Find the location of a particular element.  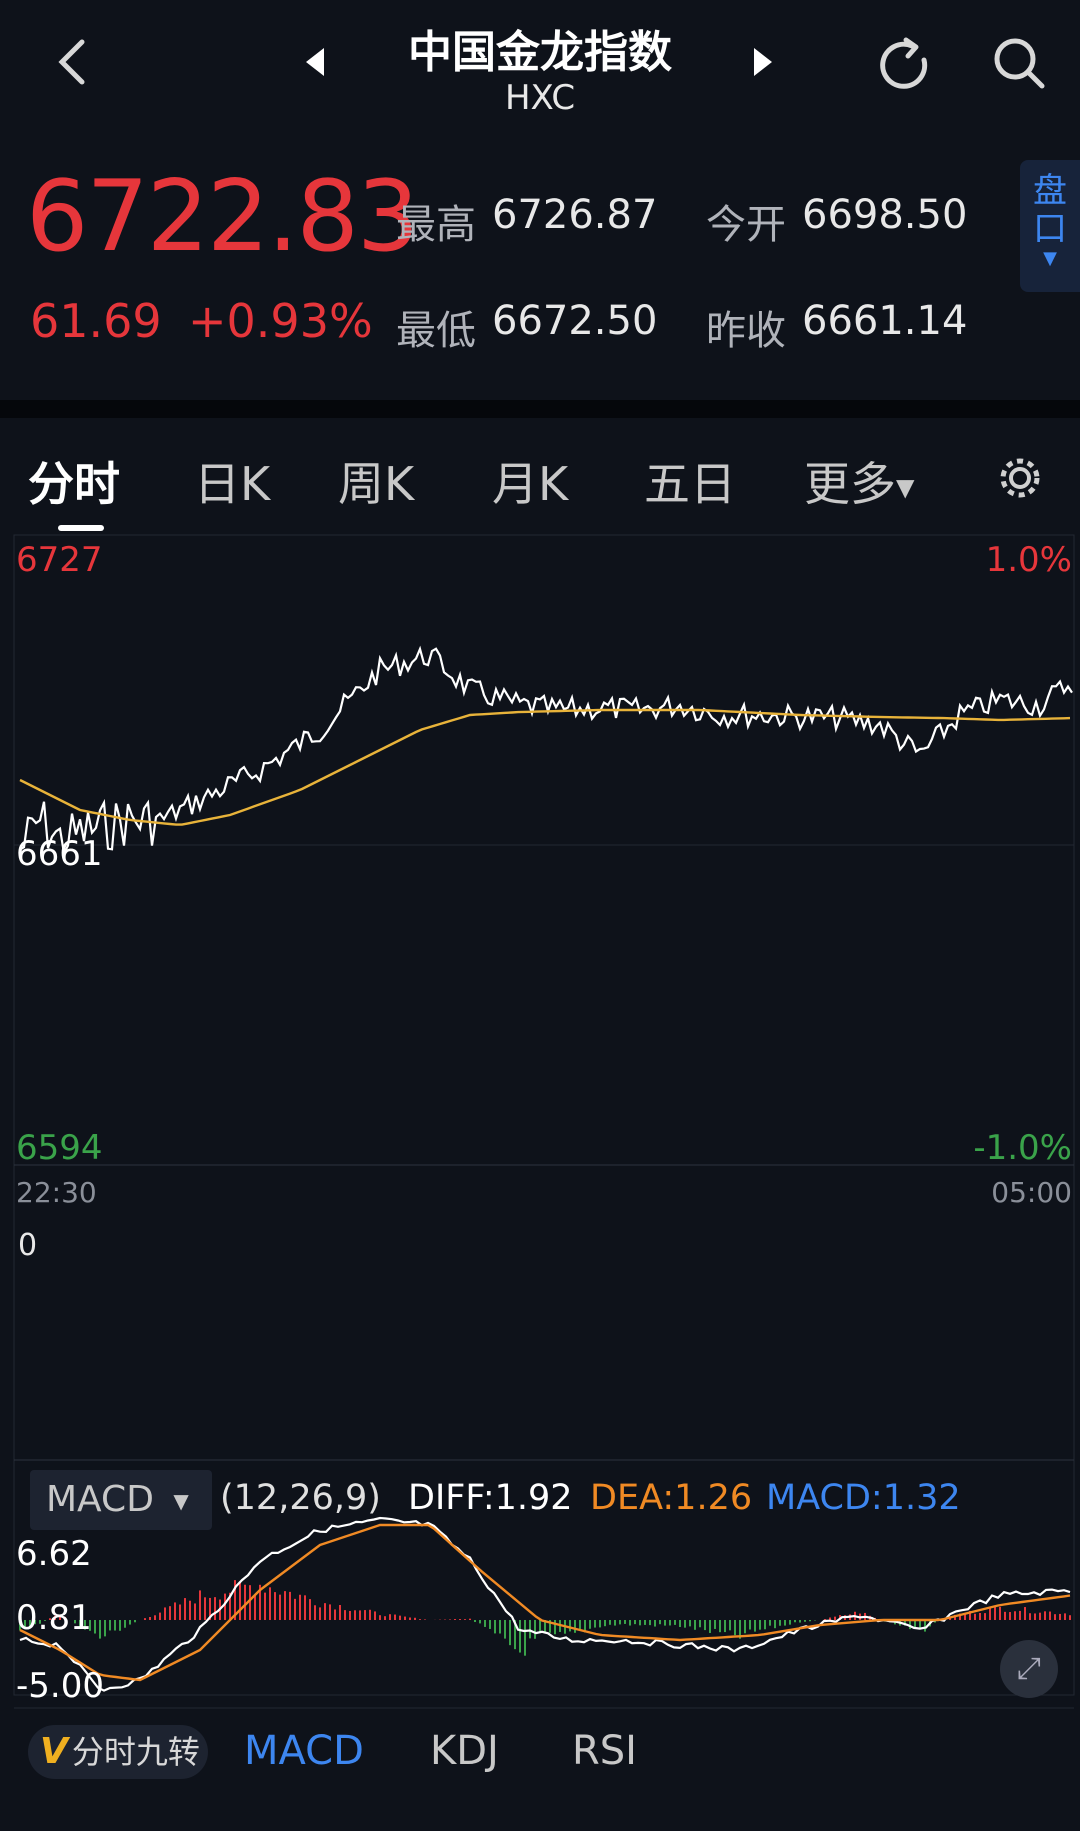

low-label: 最低 is located at coordinates (436, 331).